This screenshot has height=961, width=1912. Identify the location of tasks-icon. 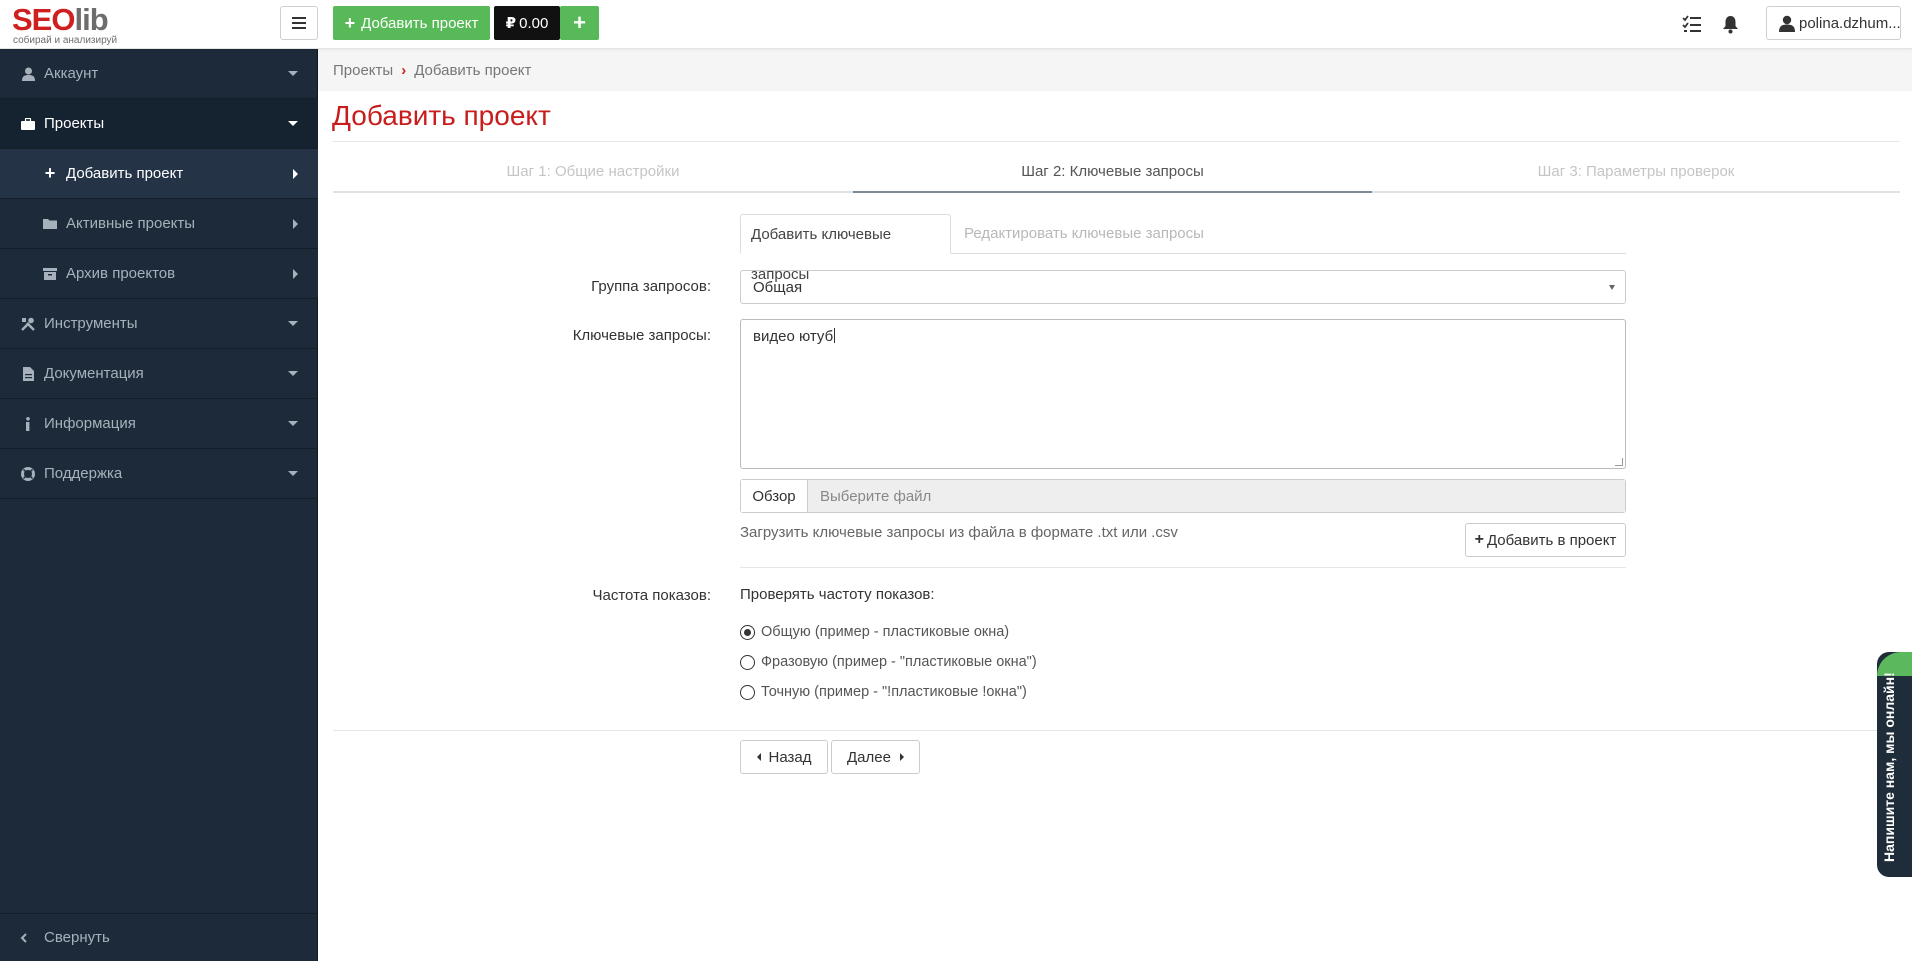
(1692, 24).